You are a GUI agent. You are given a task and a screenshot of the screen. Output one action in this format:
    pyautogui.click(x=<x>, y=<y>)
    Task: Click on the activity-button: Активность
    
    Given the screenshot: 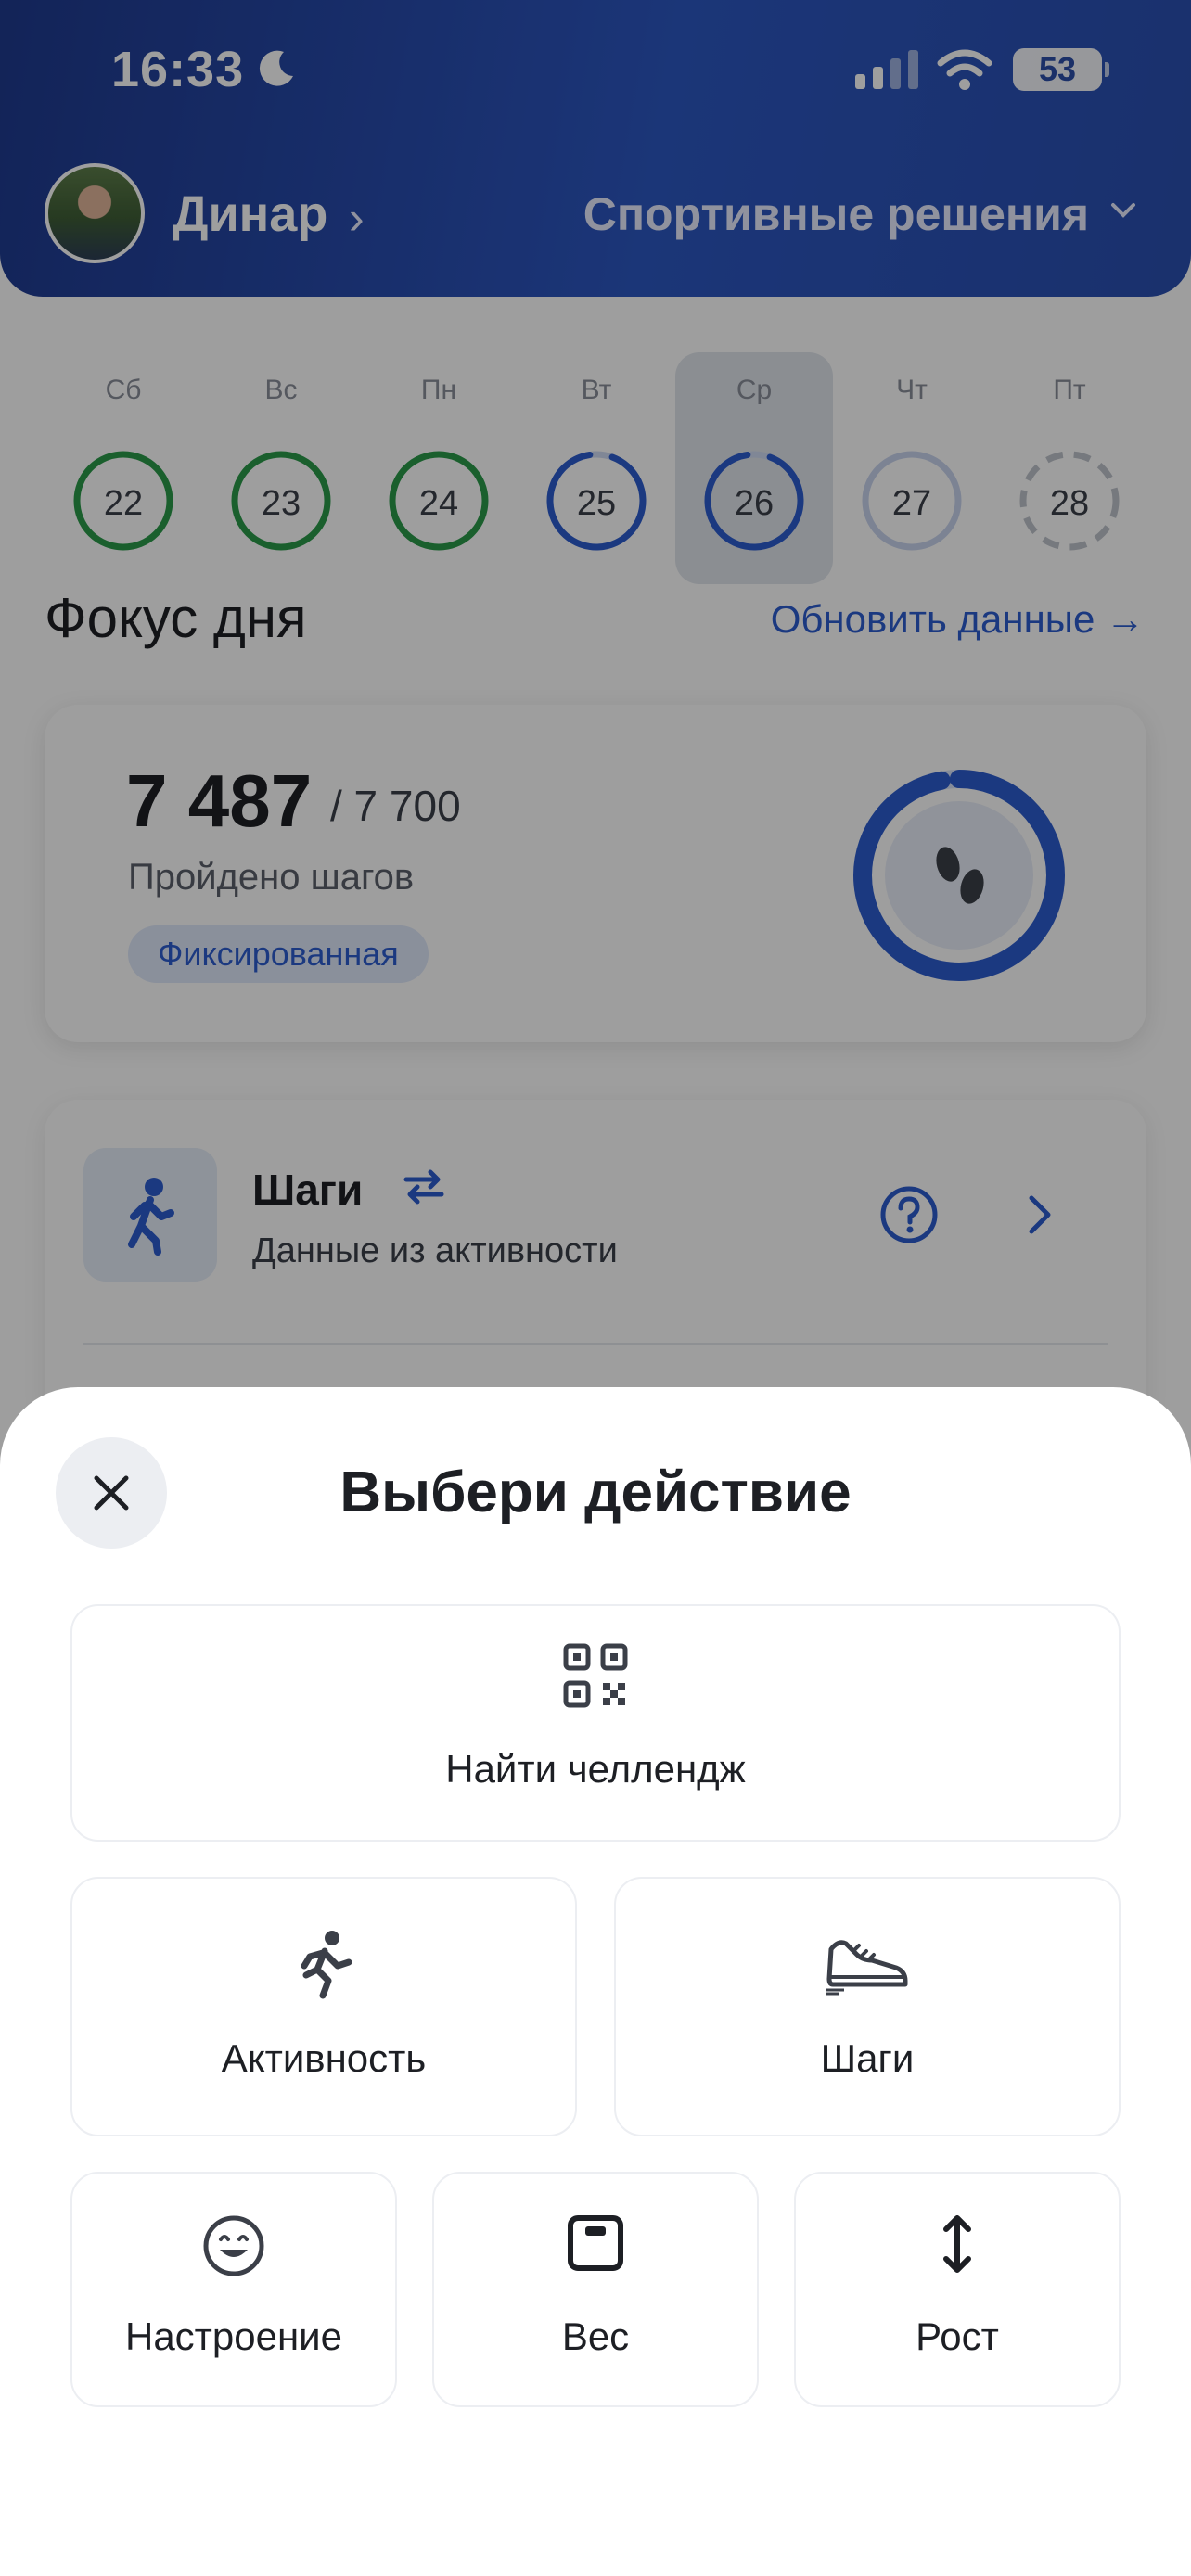 What is the action you would take?
    pyautogui.click(x=323, y=2007)
    